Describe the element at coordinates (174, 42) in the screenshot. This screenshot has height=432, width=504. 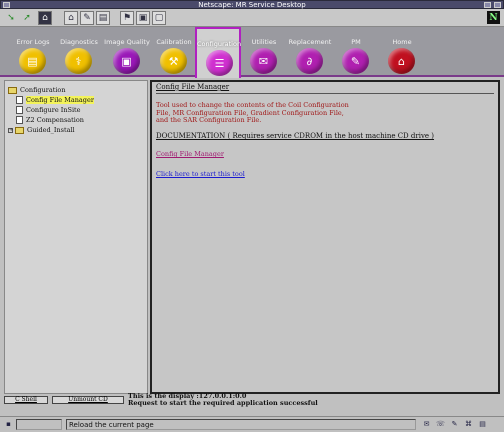
I see `tab-label: Calibration` at that location.